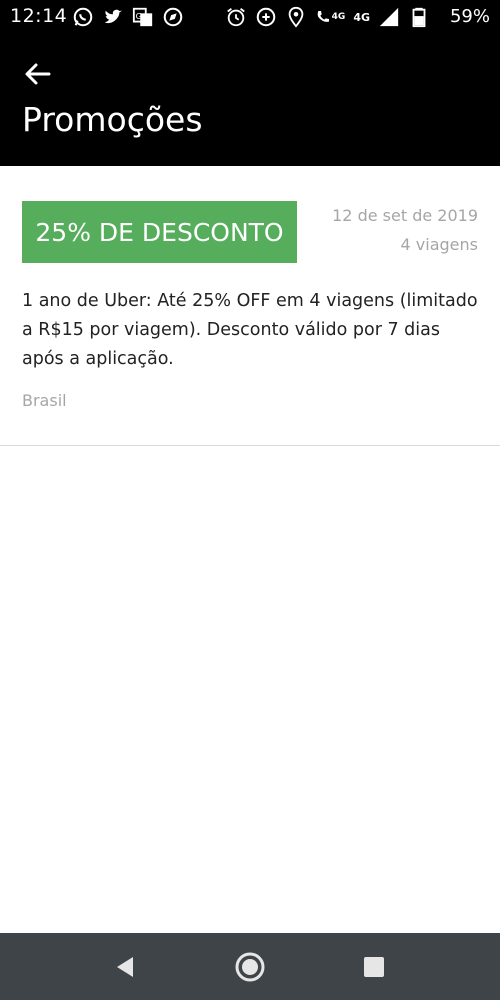  Describe the element at coordinates (235, 17) in the screenshot. I see `alarm-icon` at that location.